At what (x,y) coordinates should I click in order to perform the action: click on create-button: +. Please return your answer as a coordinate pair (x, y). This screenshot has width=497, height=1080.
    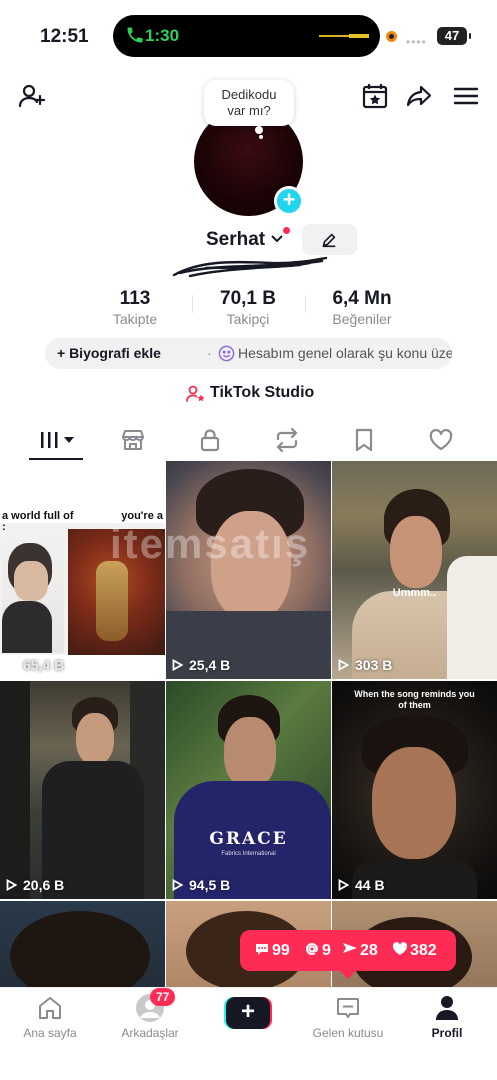
    Looking at the image, I should click on (248, 1013).